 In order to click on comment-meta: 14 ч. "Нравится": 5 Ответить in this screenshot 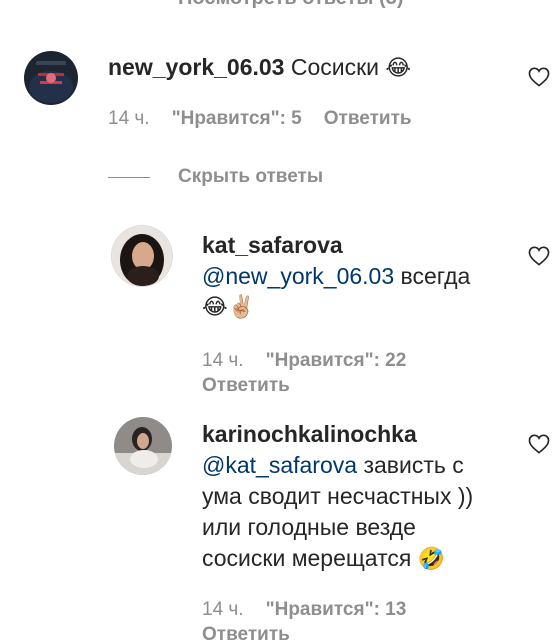, I will do `click(260, 119)`.